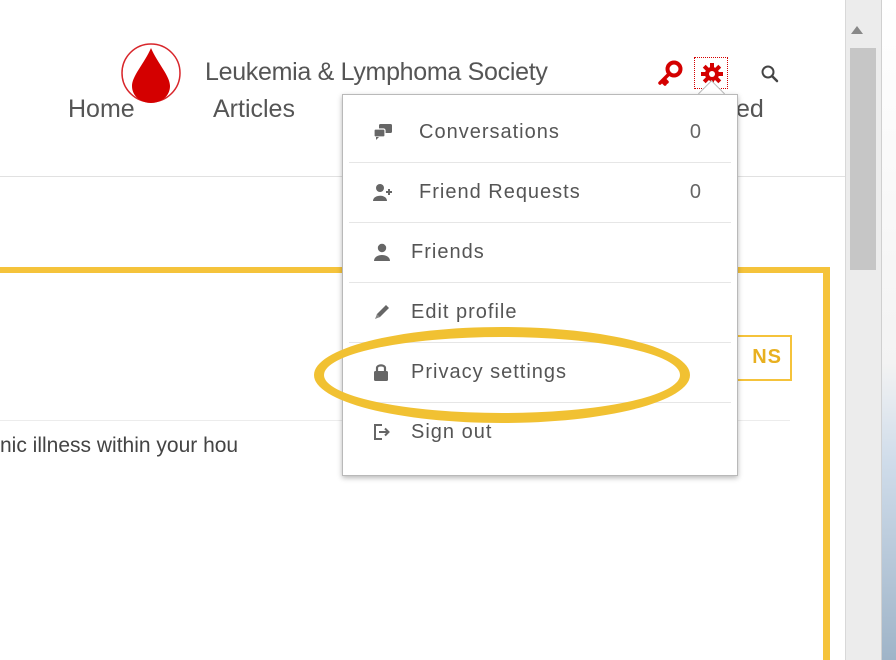 This screenshot has width=896, height=660. What do you see at coordinates (382, 312) in the screenshot?
I see `pencil-icon` at bounding box center [382, 312].